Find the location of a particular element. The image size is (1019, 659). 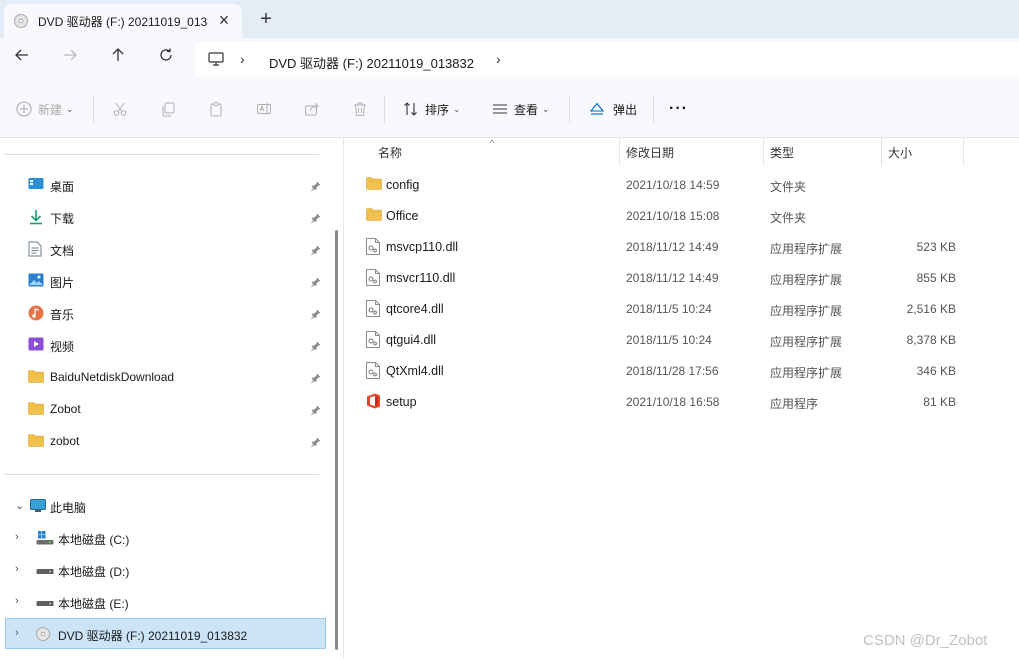

file-row: QtXml4.dll 2018/11/28 17:56 应用程序扩展 346 KB is located at coordinates (681, 370).